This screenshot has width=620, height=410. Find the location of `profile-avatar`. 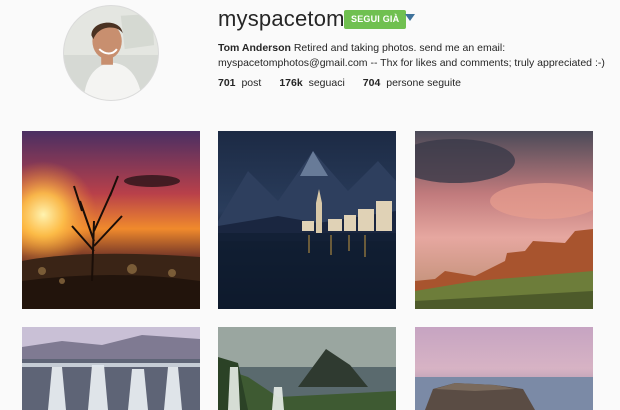

profile-avatar is located at coordinates (111, 53).